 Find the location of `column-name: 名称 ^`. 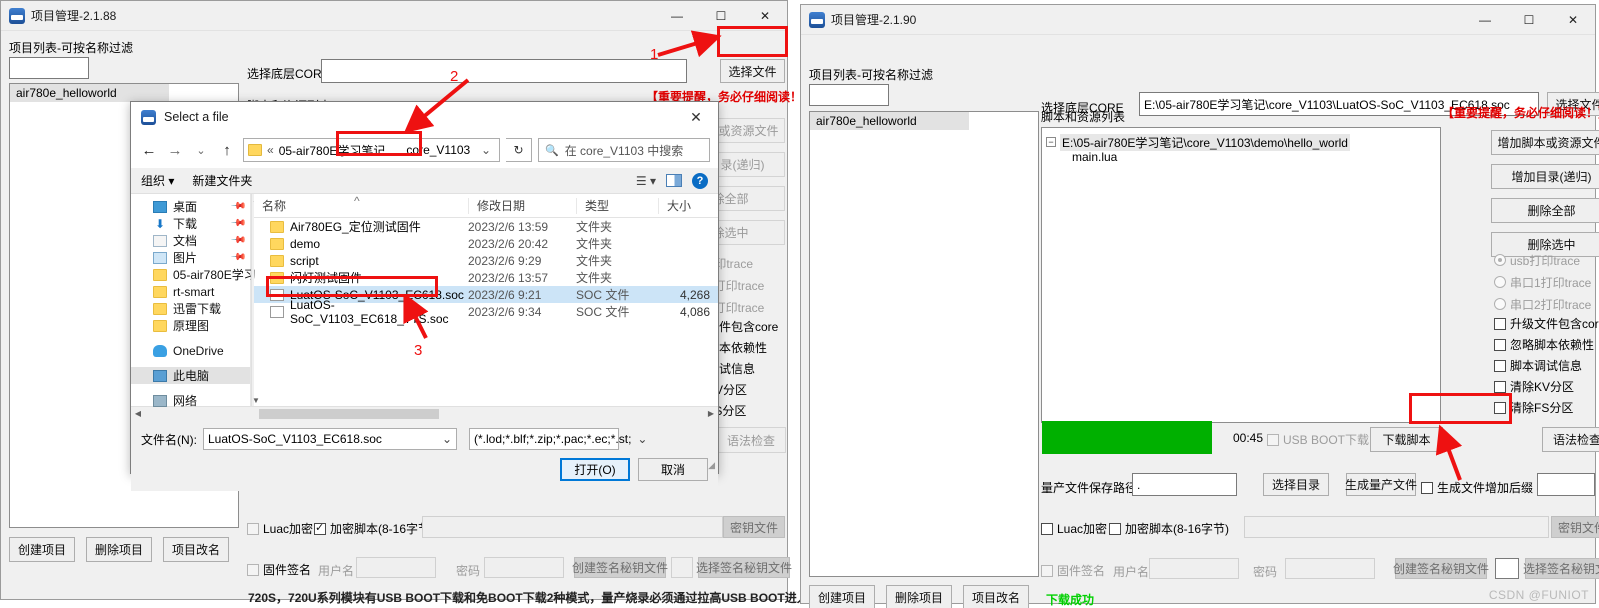

column-name: 名称 ^ is located at coordinates (361, 204).